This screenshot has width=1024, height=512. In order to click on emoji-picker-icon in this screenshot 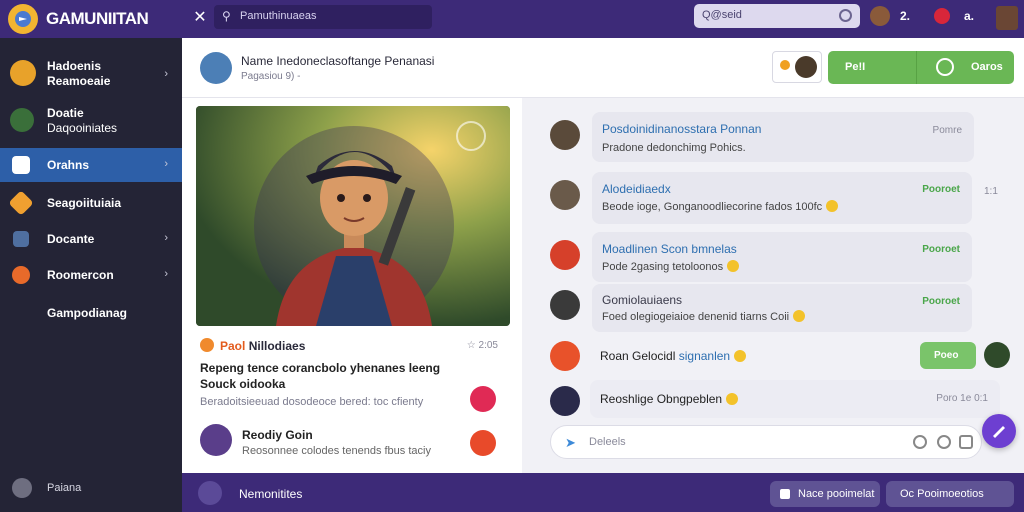, I will do `click(920, 442)`.